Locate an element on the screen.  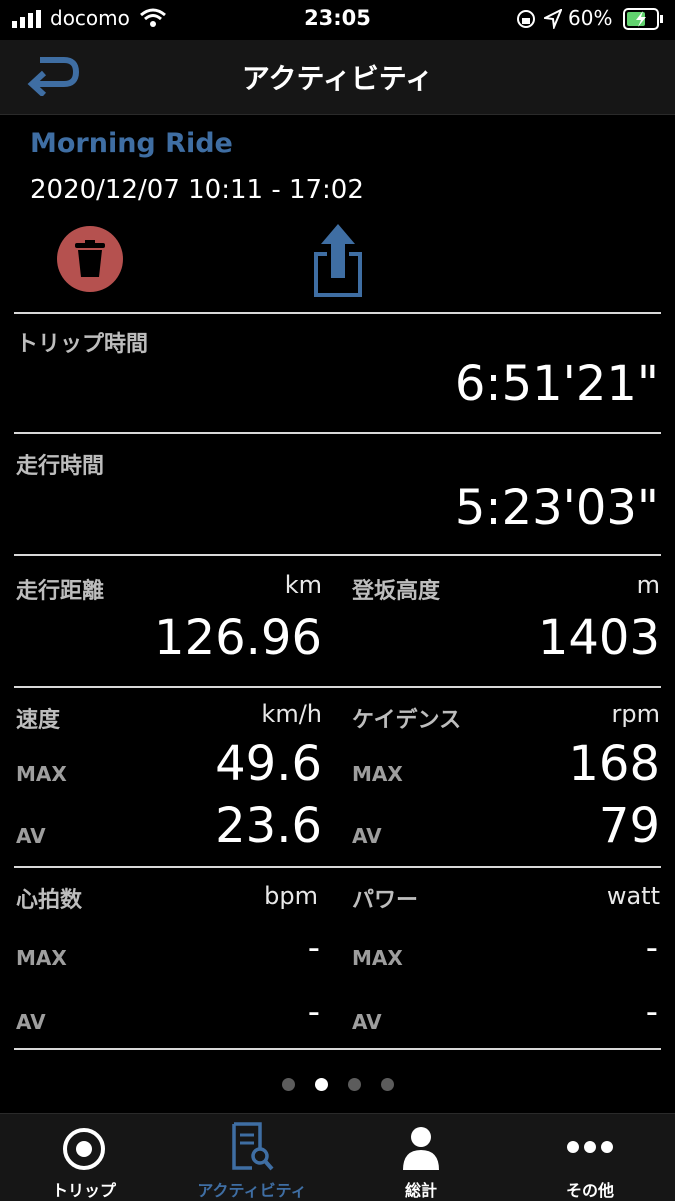
tab-other: その他 is located at coordinates (590, 1157).